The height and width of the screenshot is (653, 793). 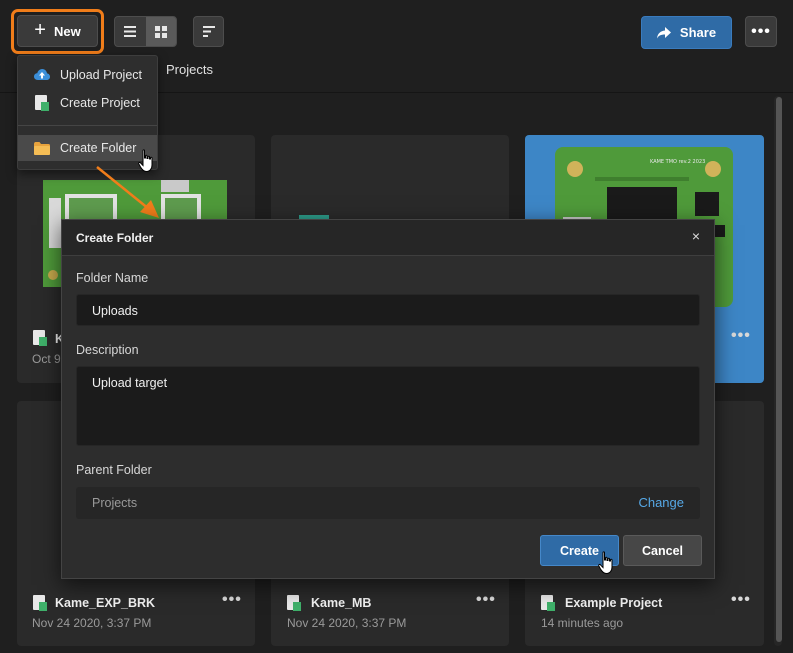 What do you see at coordinates (189, 69) in the screenshot?
I see `breadcrumb-current: Projects` at bounding box center [189, 69].